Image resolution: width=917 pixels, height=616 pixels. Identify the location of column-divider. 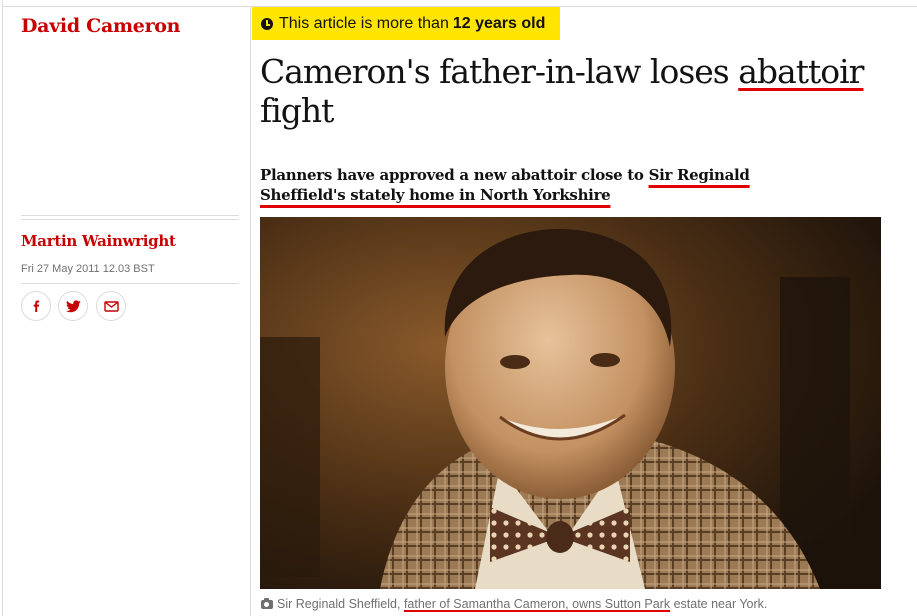
(250, 311).